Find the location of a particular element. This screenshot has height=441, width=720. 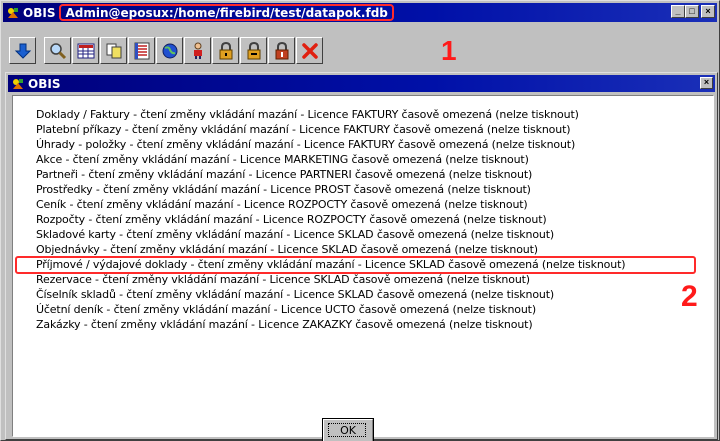

toolbar-copy-button is located at coordinates (113, 50).